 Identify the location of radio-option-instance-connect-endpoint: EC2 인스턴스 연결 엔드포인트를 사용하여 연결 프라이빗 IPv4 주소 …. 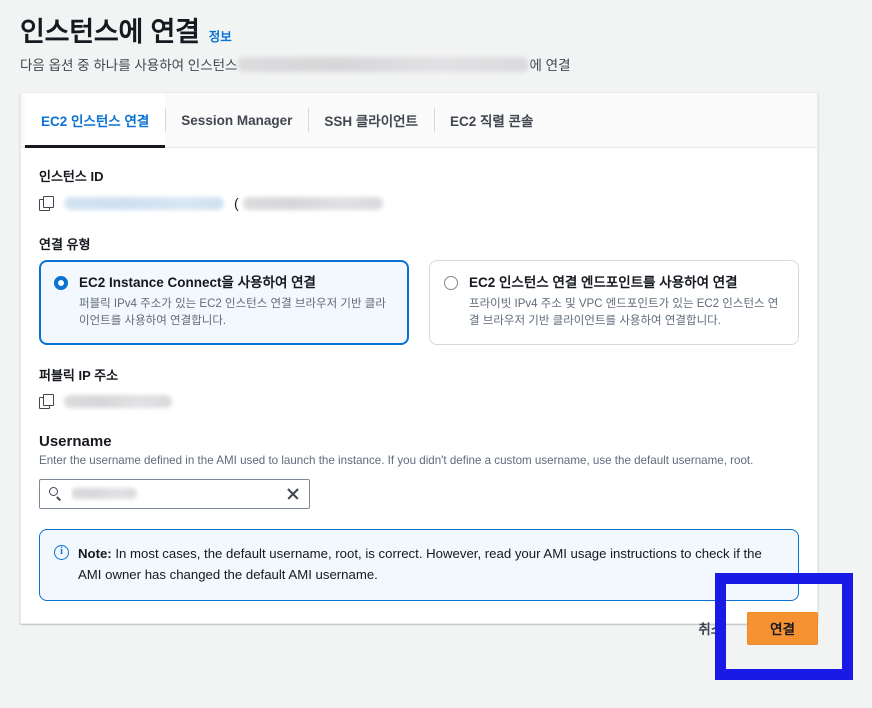
(614, 302).